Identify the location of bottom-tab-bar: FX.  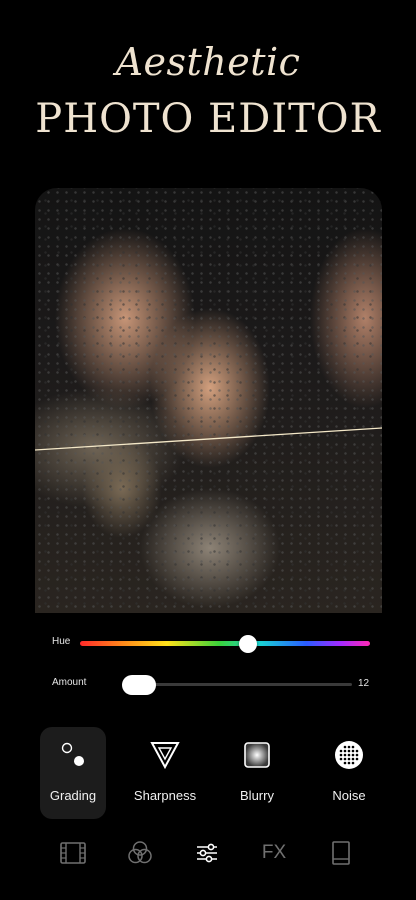
(208, 853).